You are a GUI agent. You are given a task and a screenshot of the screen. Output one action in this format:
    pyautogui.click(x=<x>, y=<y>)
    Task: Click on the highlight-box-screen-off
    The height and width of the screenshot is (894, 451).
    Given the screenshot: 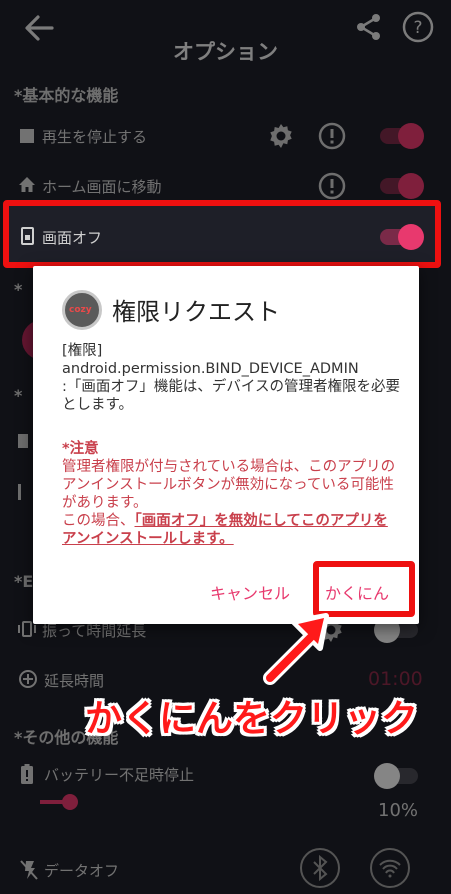 What is the action you would take?
    pyautogui.click(x=222, y=234)
    